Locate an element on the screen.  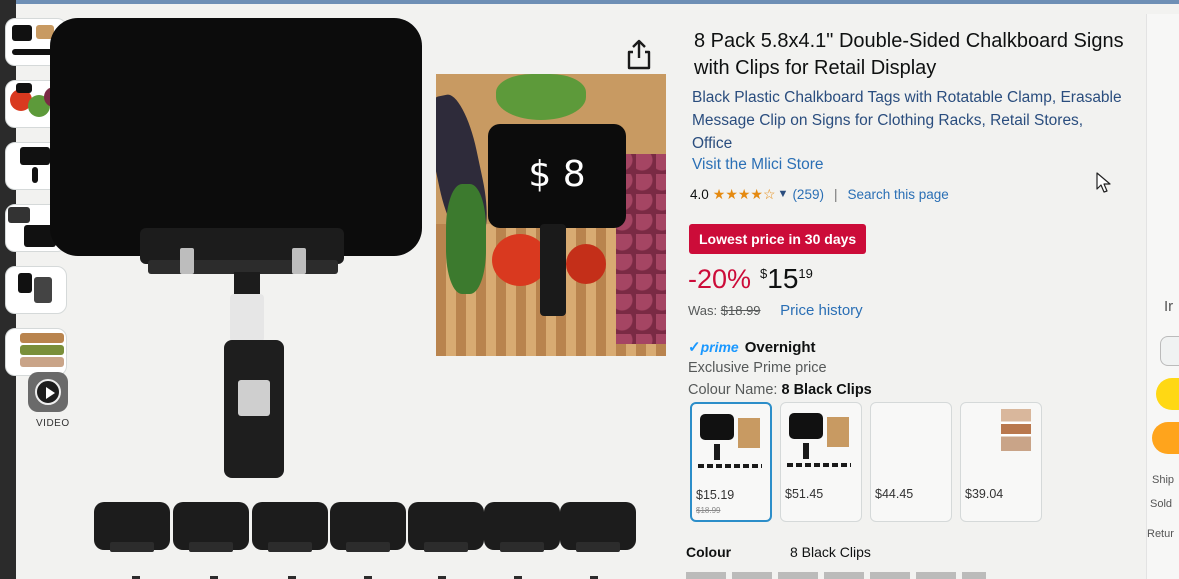
store-link: Visit the Mlici Store is located at coordinates (758, 165).